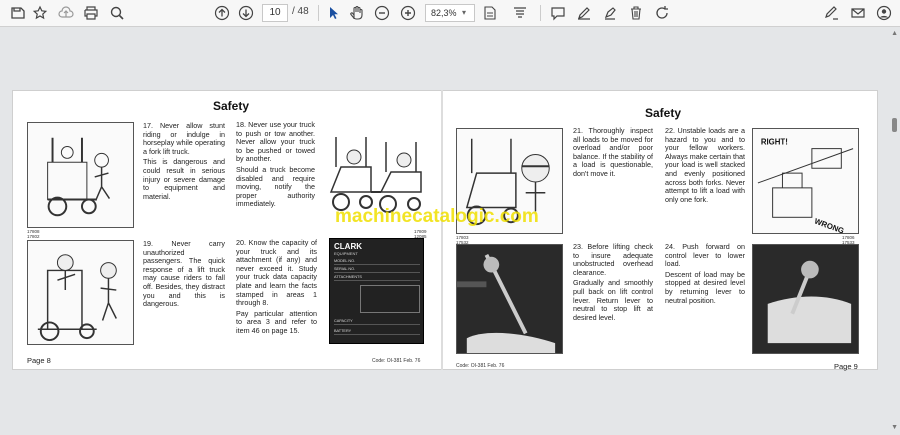 The height and width of the screenshot is (435, 900). I want to click on plate-row: MODEL NO., so click(377, 262).